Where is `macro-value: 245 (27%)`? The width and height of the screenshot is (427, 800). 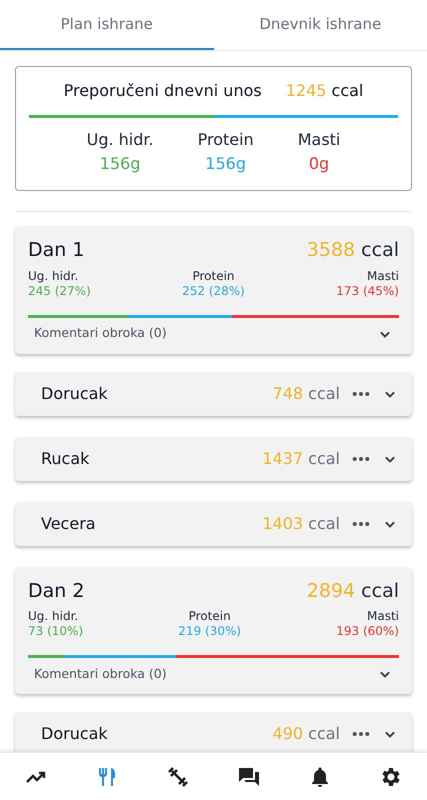
macro-value: 245 (27%) is located at coordinates (59, 291).